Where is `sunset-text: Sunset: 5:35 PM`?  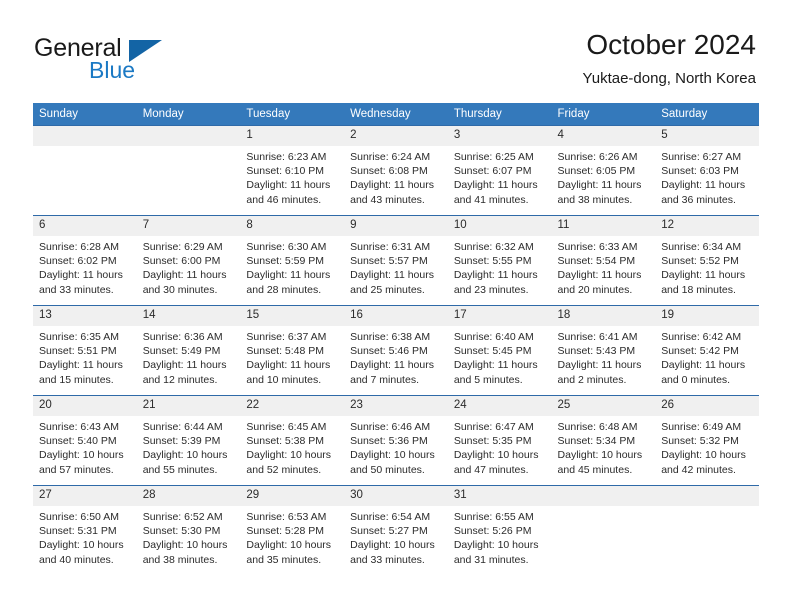
sunset-text: Sunset: 5:35 PM is located at coordinates (492, 441).